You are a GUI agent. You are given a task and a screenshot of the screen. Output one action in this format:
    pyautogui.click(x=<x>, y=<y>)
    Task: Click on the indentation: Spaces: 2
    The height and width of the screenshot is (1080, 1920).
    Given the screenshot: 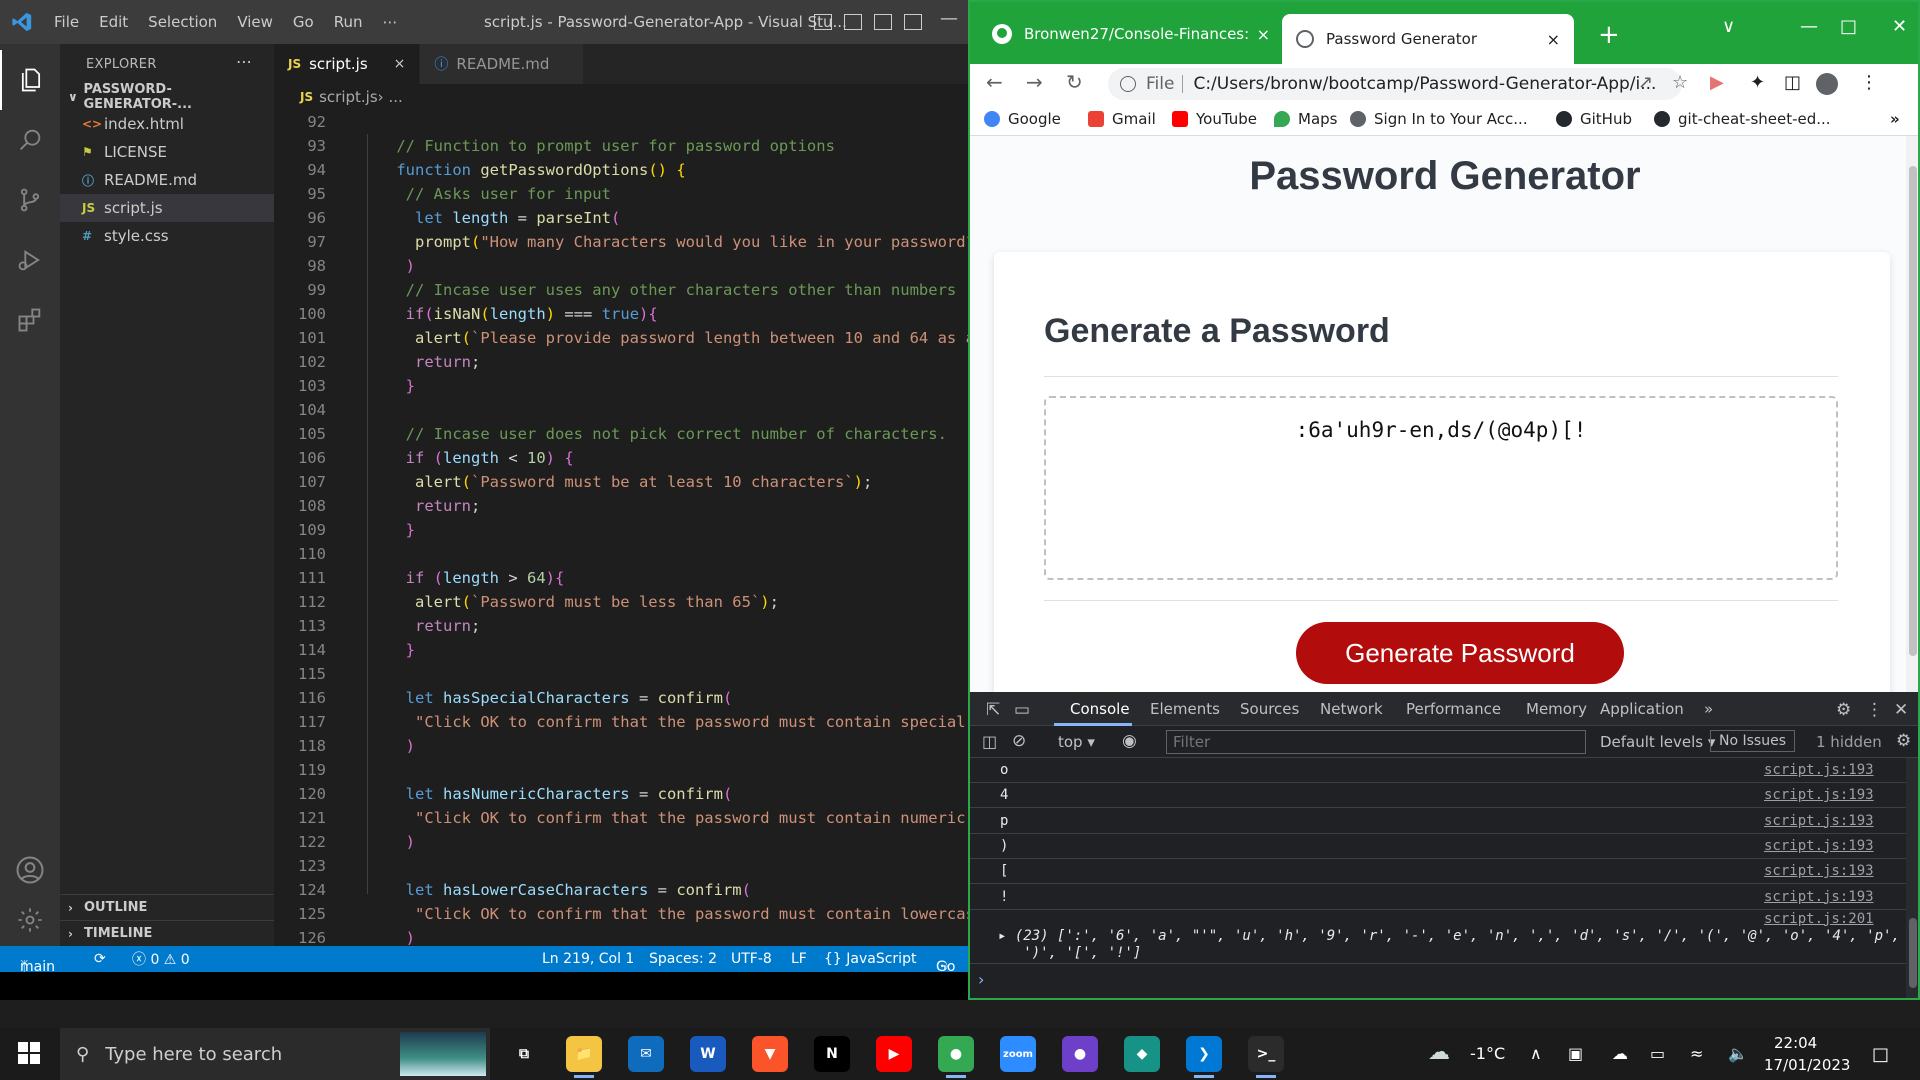 What is the action you would take?
    pyautogui.click(x=683, y=959)
    